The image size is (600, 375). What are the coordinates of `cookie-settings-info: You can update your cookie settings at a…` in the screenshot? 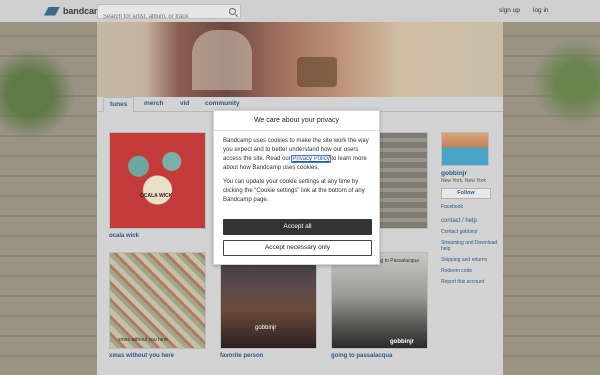 It's located at (294, 191).